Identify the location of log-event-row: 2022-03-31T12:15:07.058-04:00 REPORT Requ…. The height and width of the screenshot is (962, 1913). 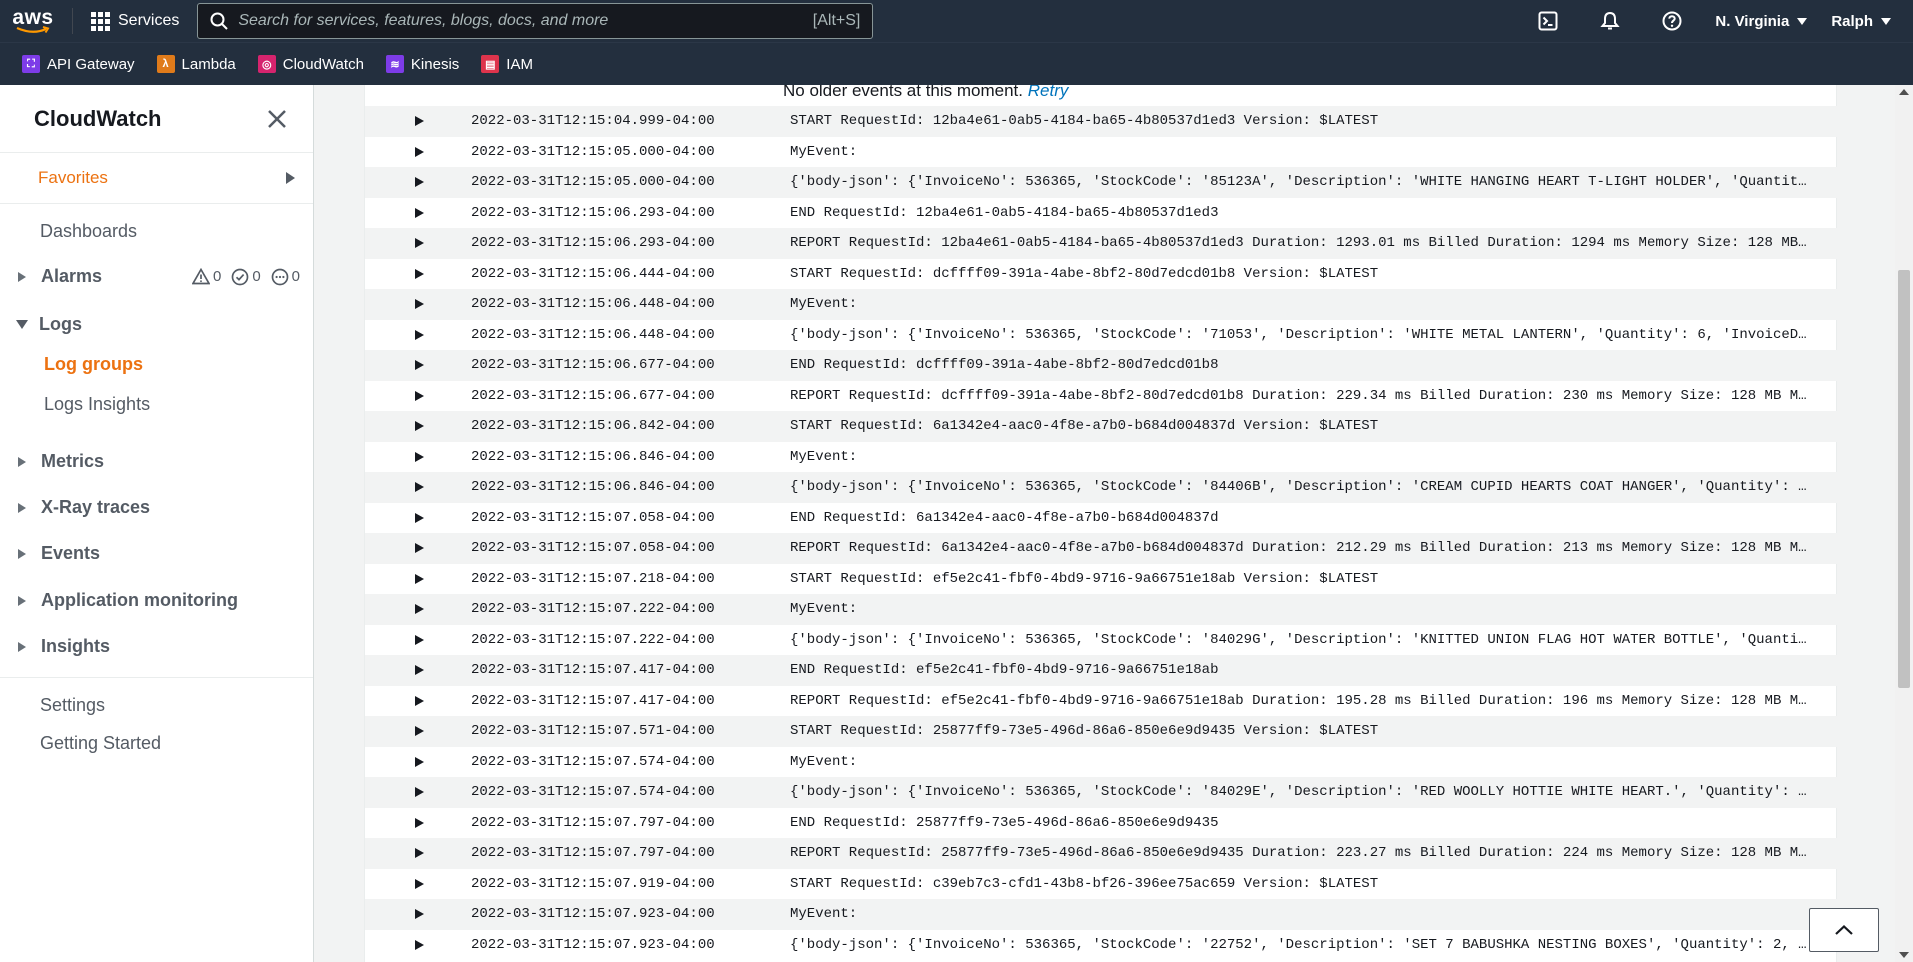
(1101, 548).